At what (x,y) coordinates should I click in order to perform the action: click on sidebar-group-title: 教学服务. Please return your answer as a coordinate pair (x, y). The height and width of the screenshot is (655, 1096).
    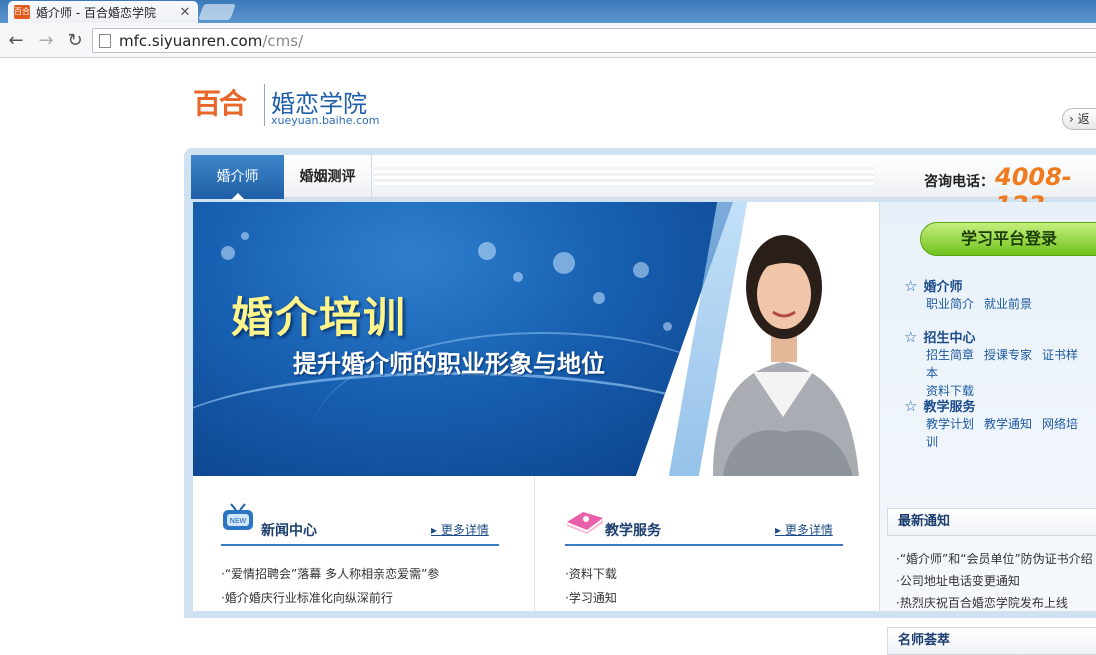
    Looking at the image, I should click on (949, 405).